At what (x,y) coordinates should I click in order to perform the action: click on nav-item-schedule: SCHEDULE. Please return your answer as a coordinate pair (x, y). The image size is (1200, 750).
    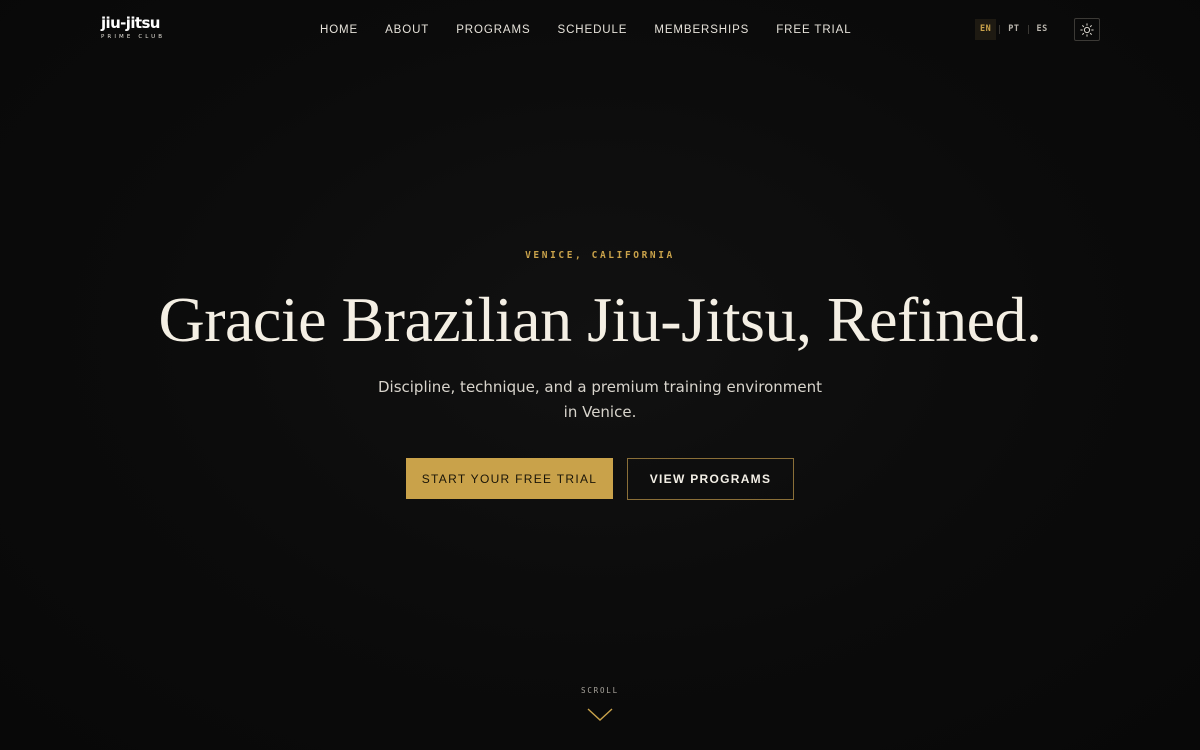
    Looking at the image, I should click on (593, 30).